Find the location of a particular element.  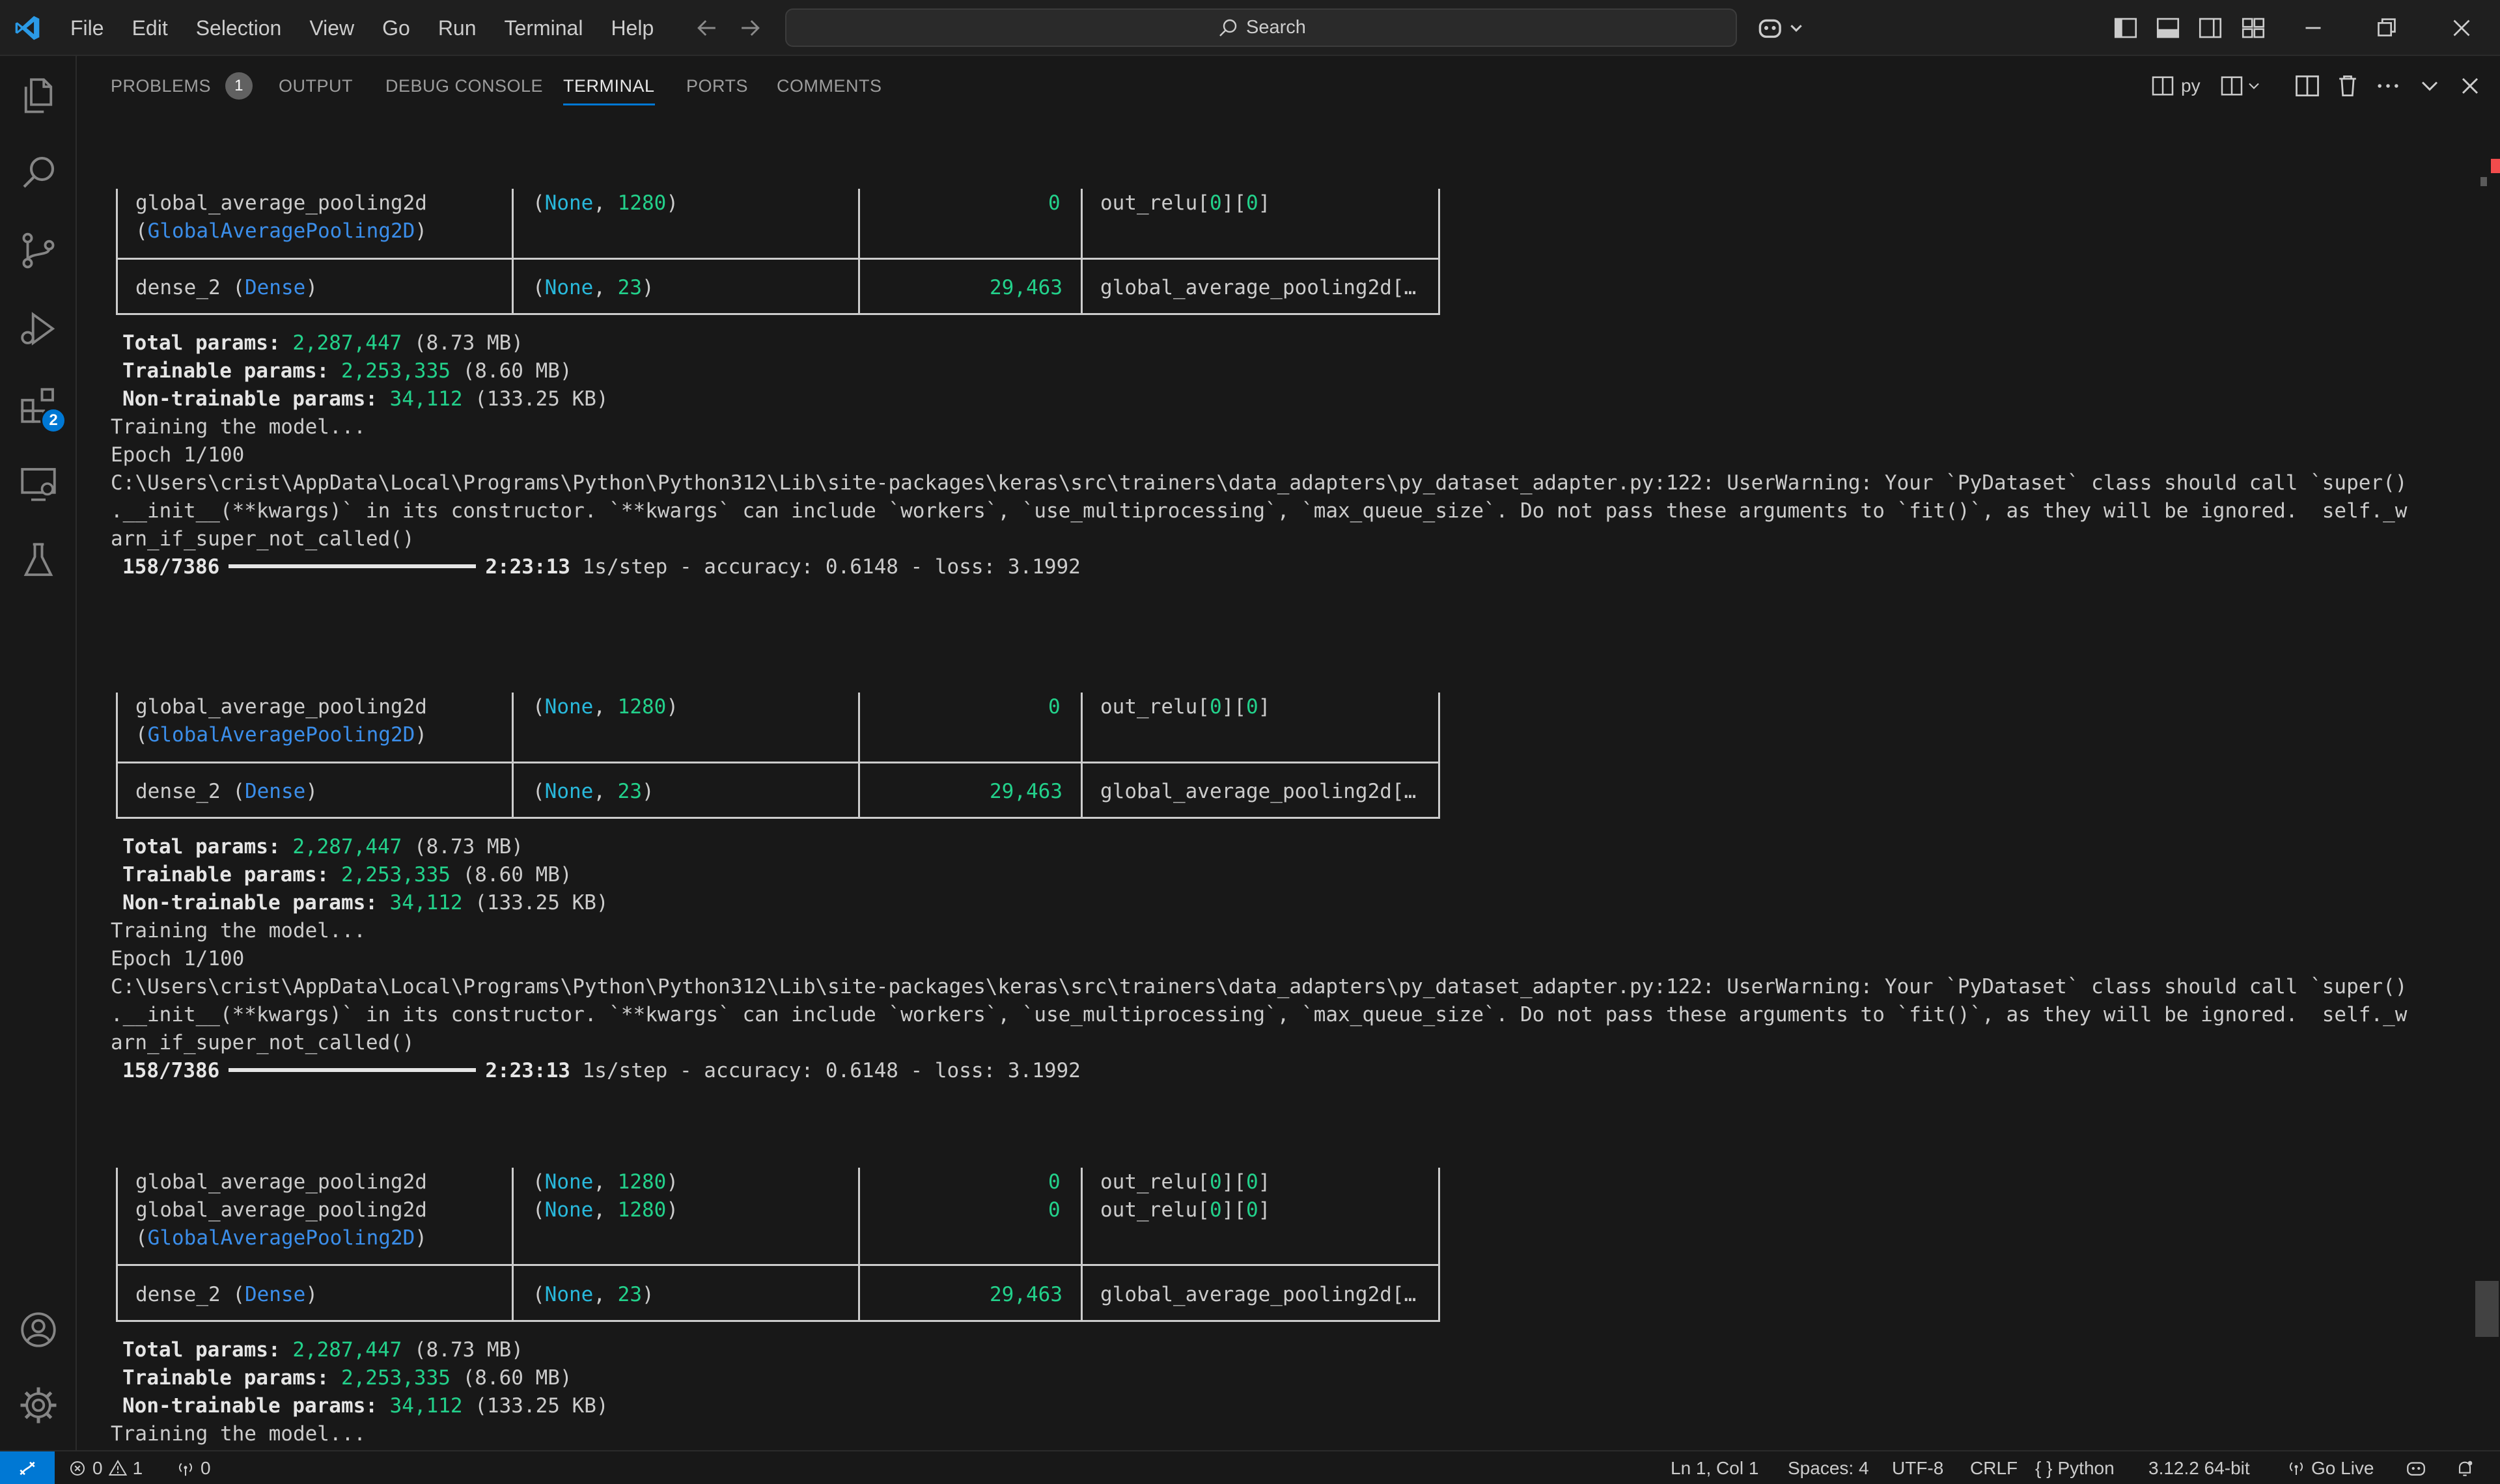

forward-arrow-icon is located at coordinates (750, 28).